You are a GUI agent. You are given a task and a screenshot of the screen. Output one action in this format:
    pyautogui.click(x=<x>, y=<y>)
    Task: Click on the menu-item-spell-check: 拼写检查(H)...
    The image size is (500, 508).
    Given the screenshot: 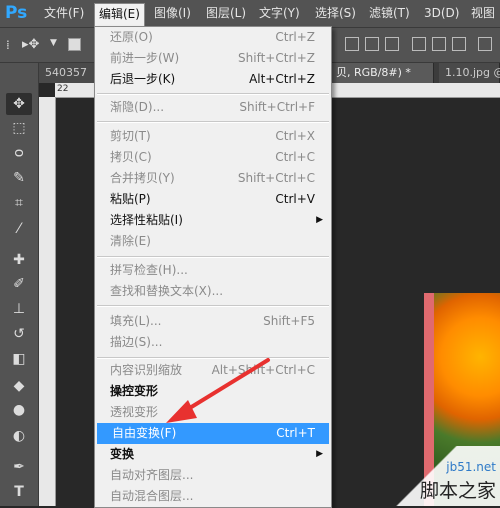 What is the action you would take?
    pyautogui.click(x=213, y=270)
    